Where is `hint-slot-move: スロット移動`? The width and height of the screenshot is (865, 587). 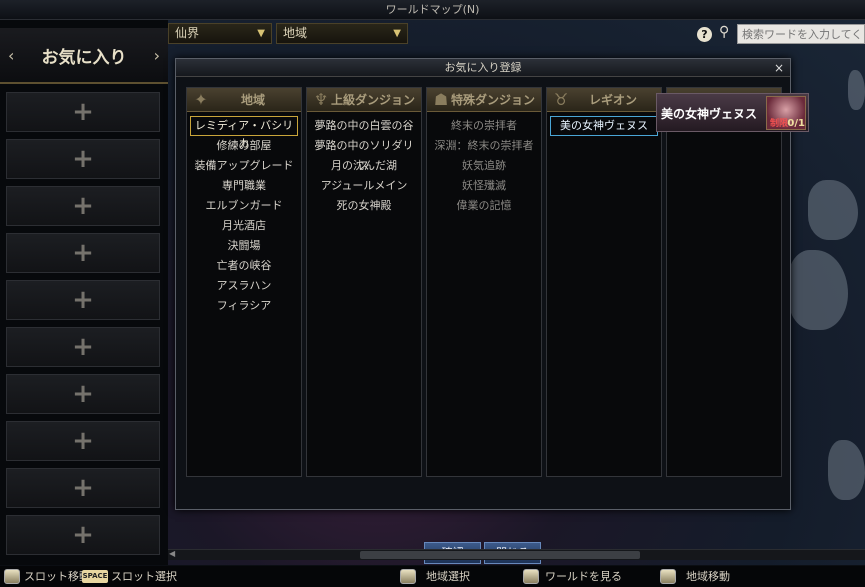 hint-slot-move: スロット移動 is located at coordinates (57, 576).